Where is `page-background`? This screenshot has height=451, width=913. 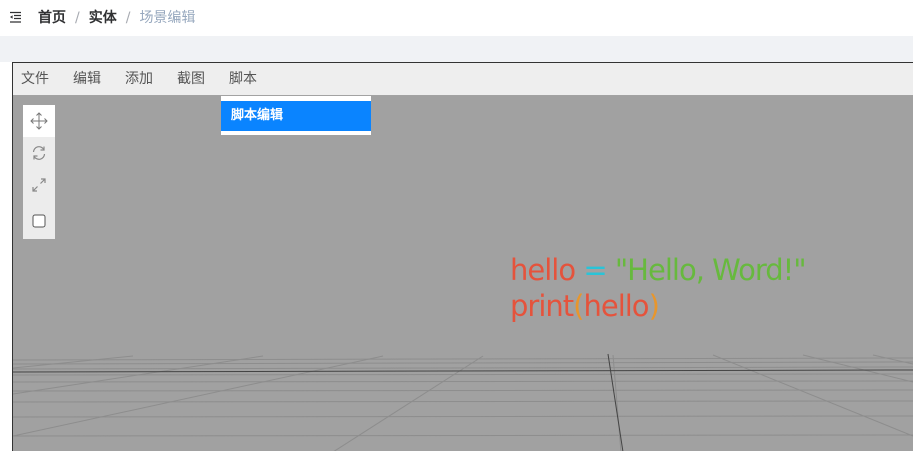 page-background is located at coordinates (456, 49).